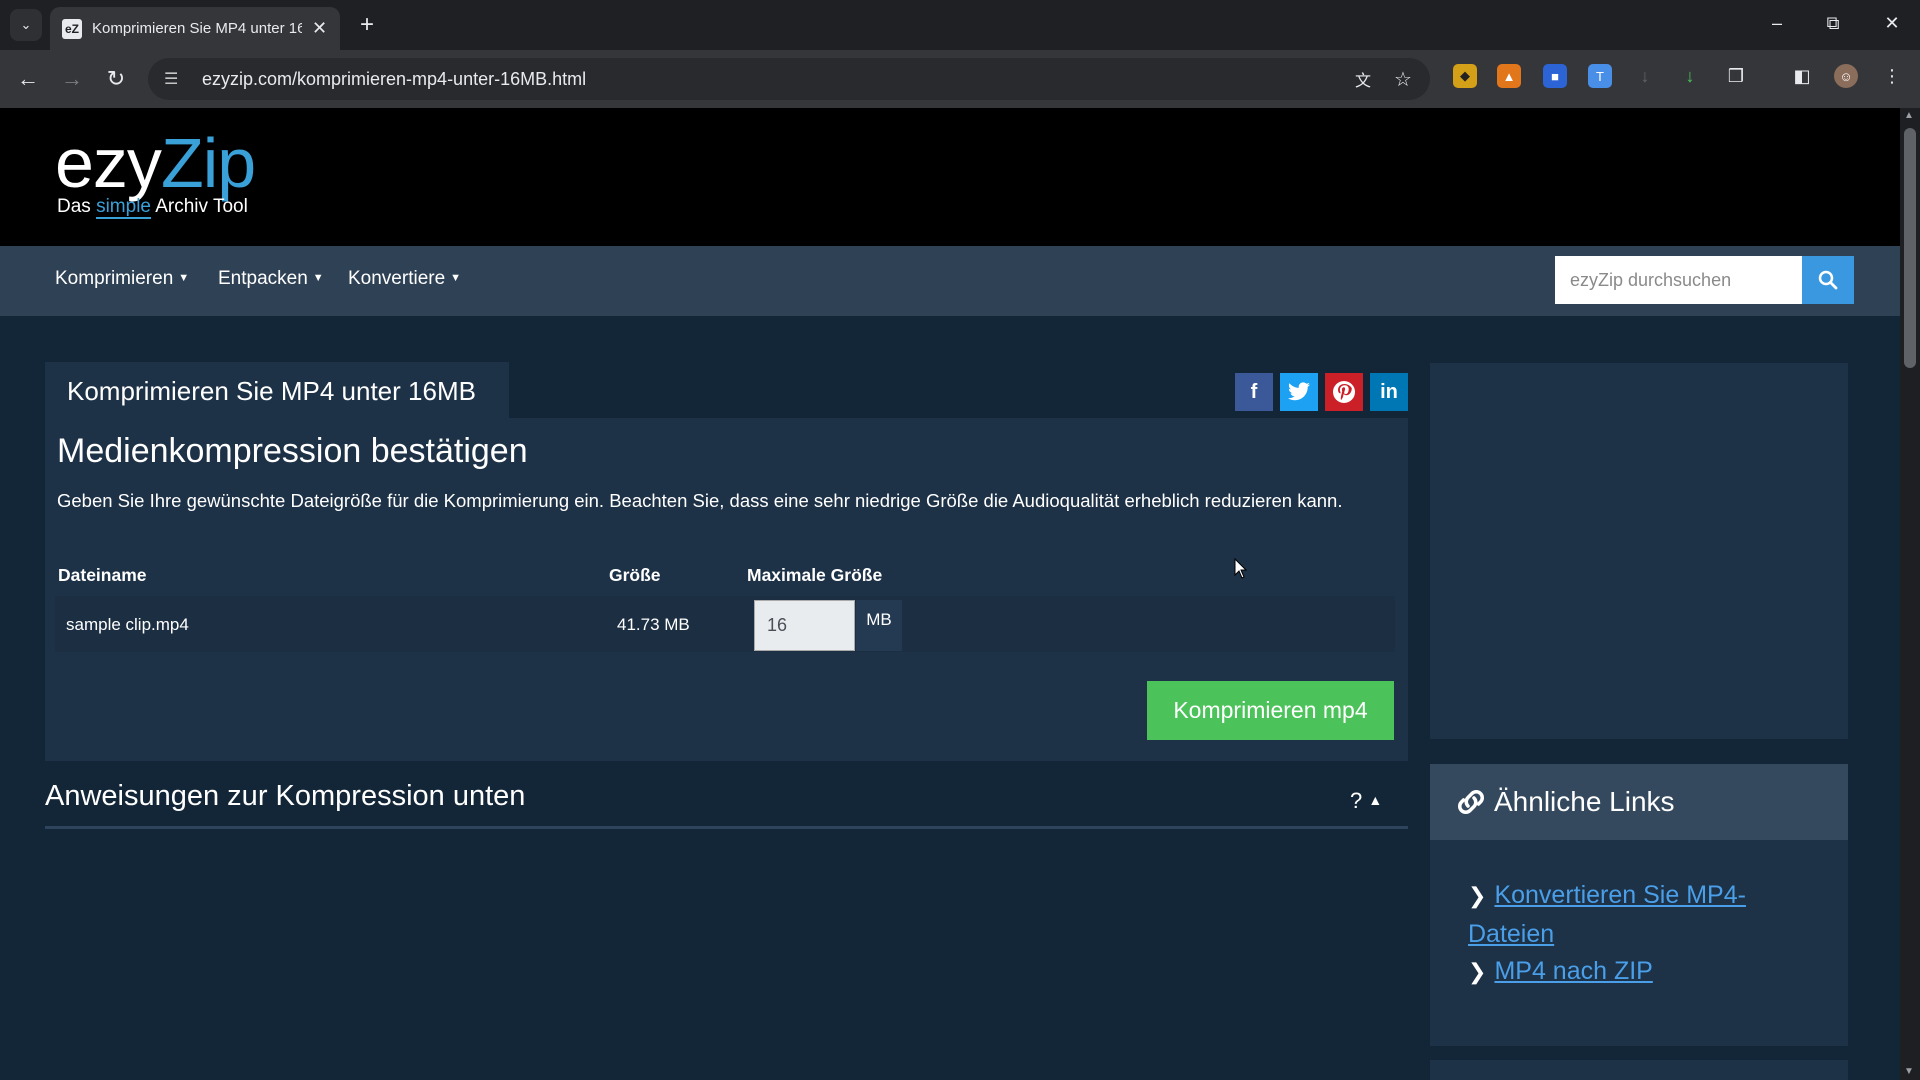 The width and height of the screenshot is (1920, 1080). Describe the element at coordinates (1509, 76) in the screenshot. I see `extension-fox-icon: ▲` at that location.